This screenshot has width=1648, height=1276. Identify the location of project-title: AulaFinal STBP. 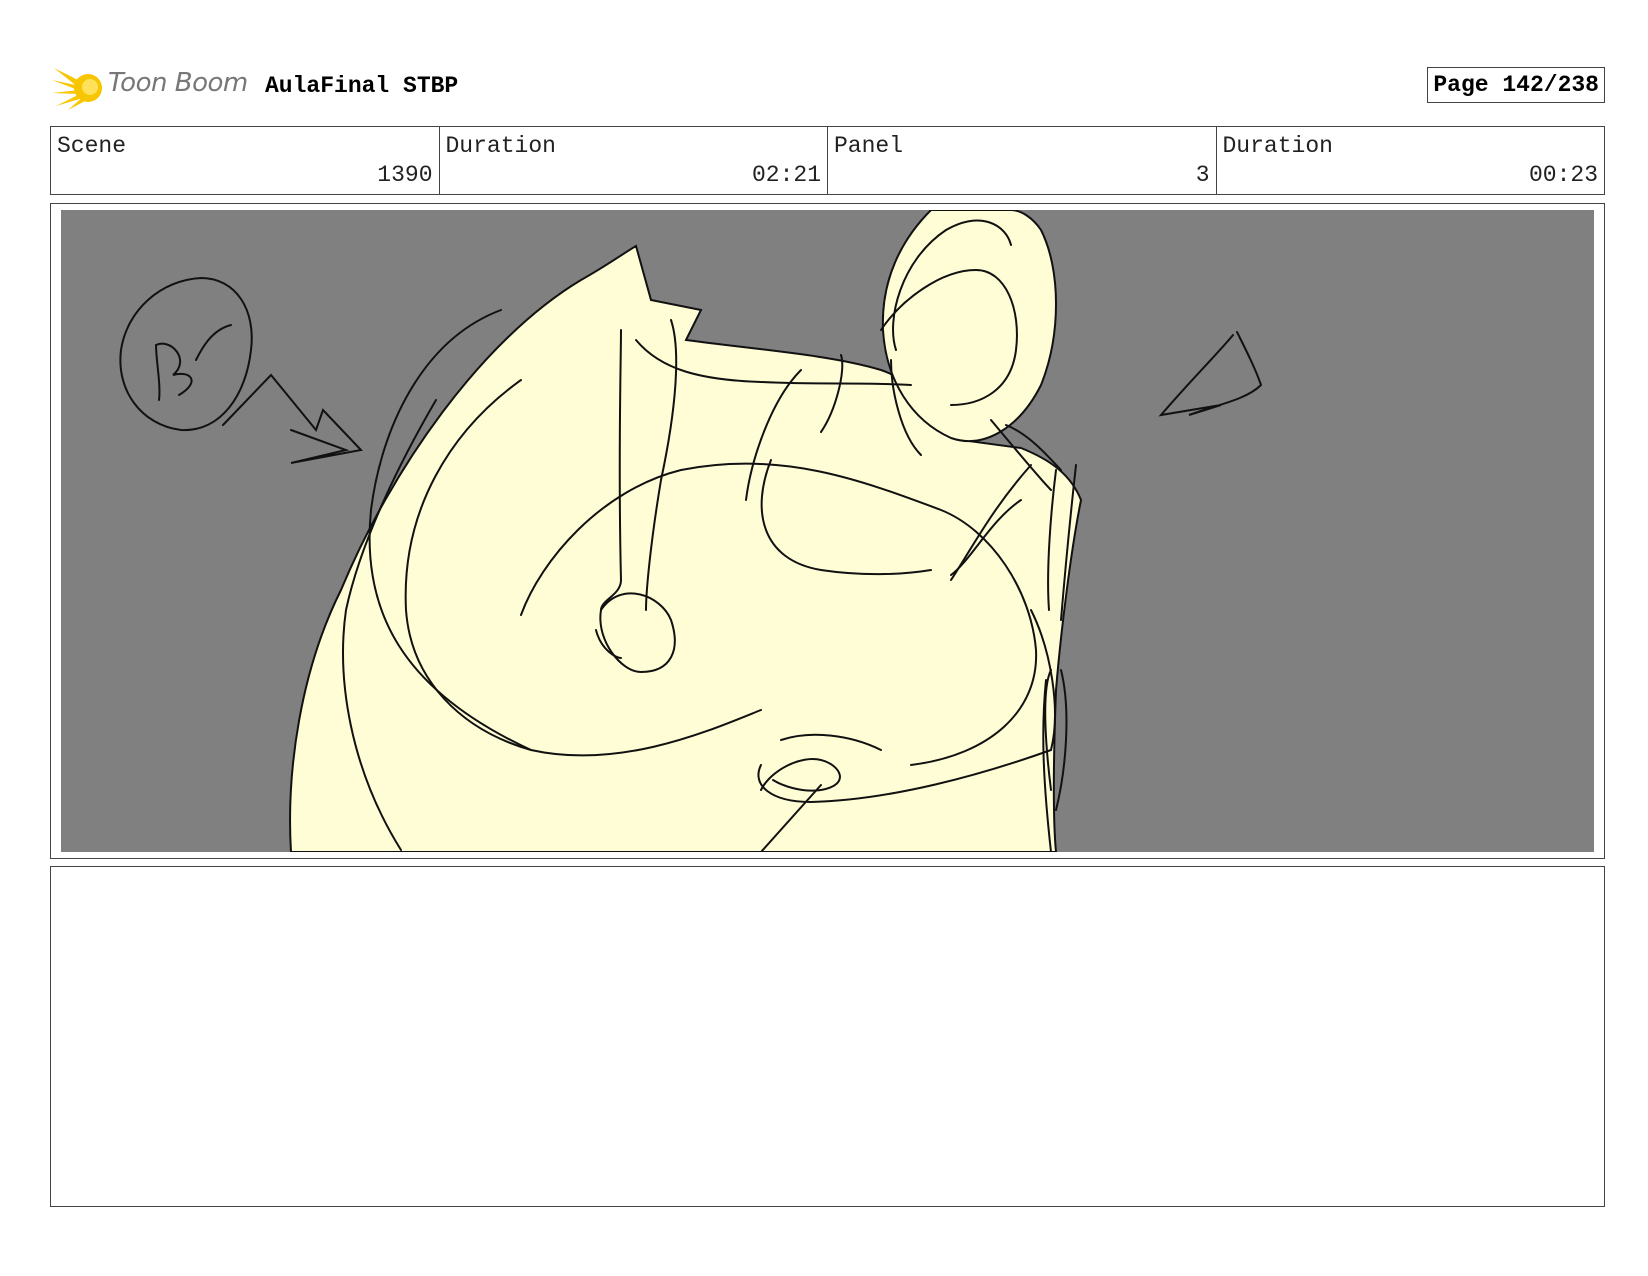
(362, 86).